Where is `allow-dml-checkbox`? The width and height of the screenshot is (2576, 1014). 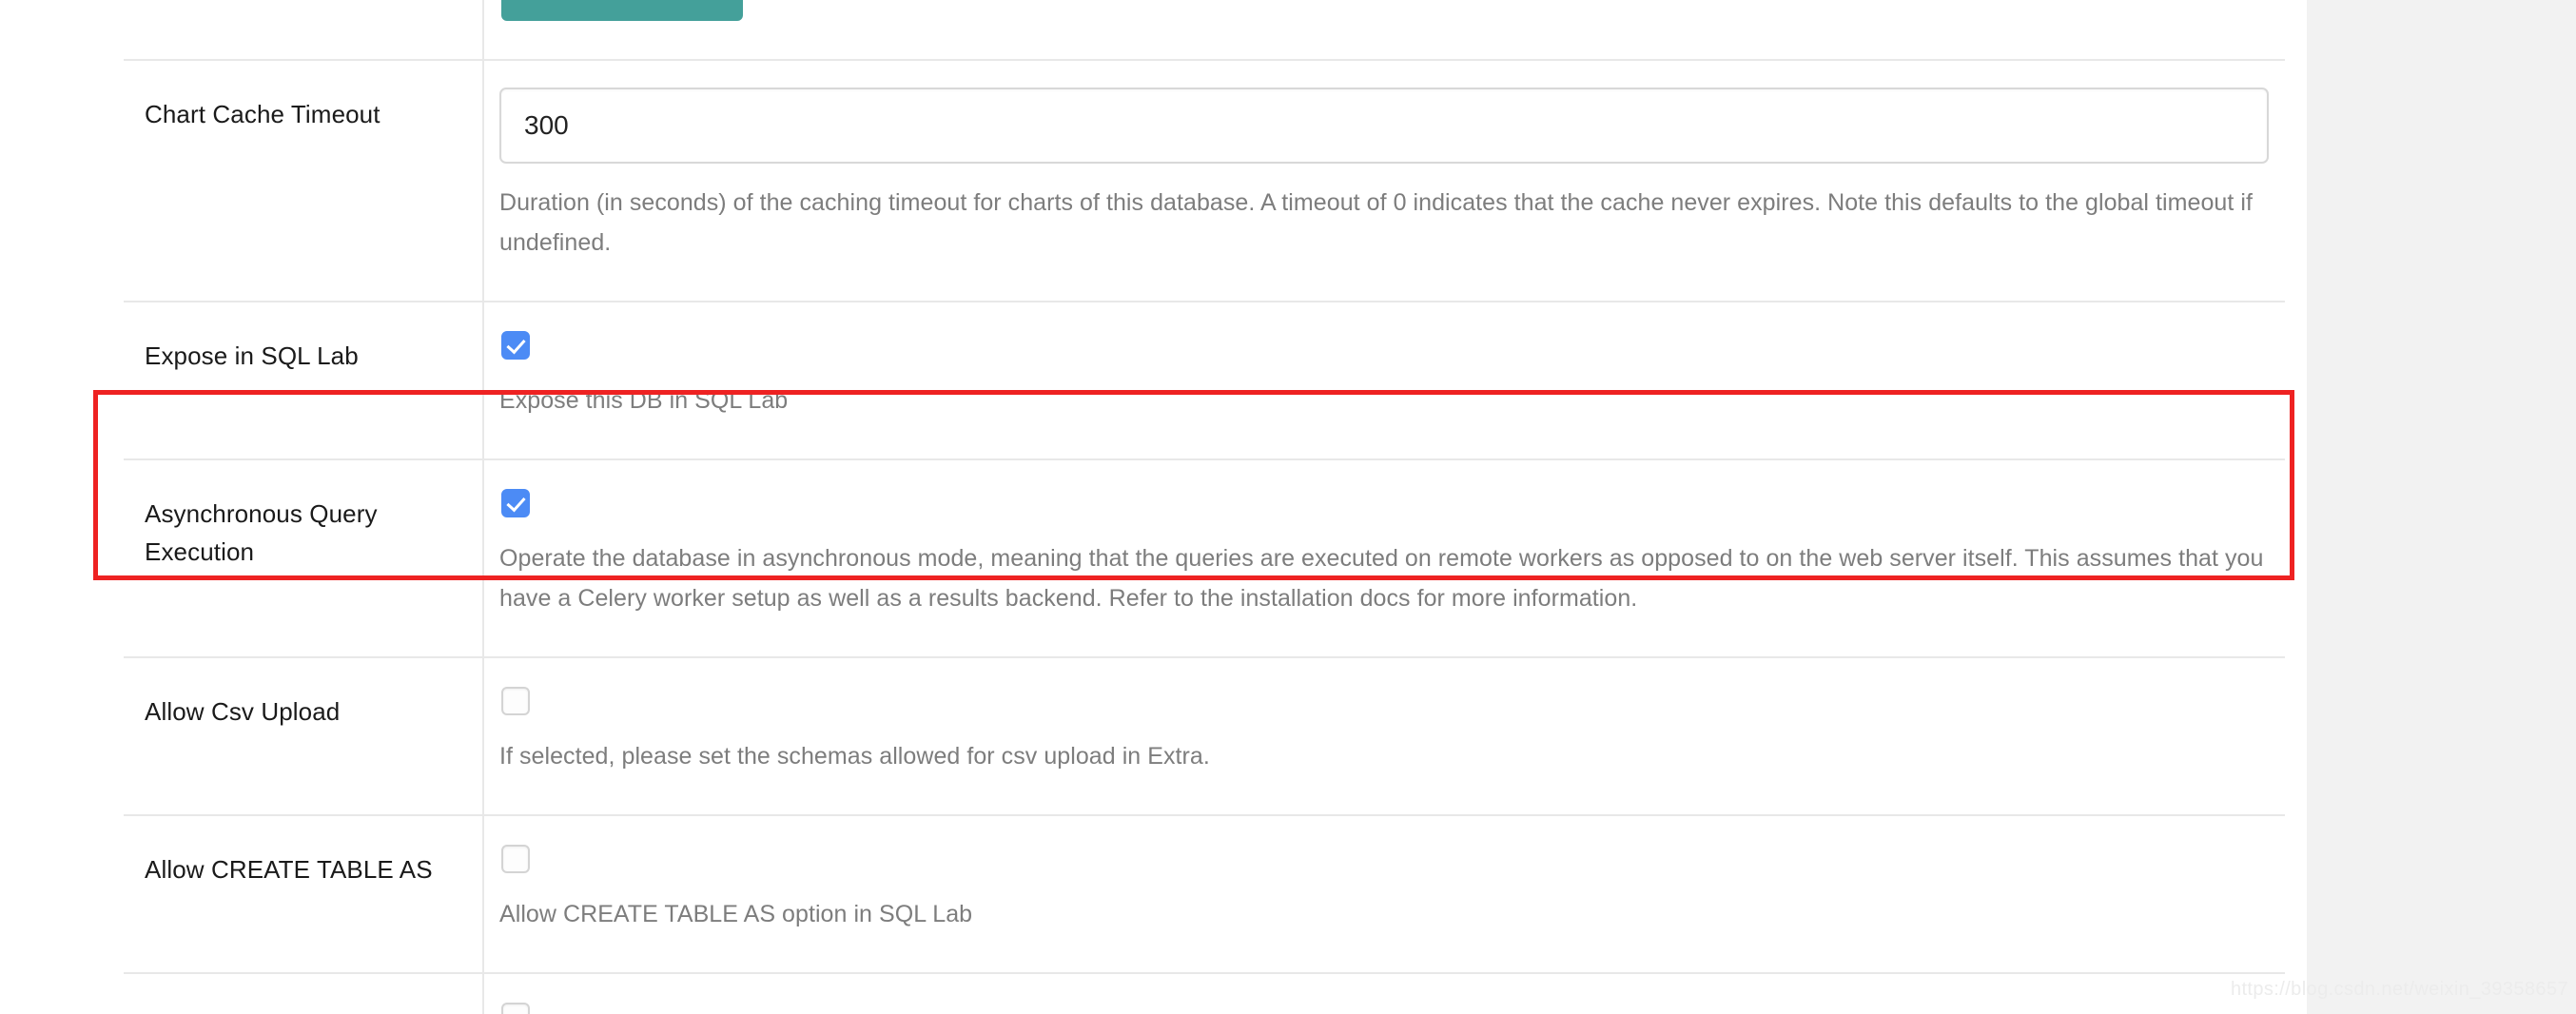 allow-dml-checkbox is located at coordinates (516, 1008).